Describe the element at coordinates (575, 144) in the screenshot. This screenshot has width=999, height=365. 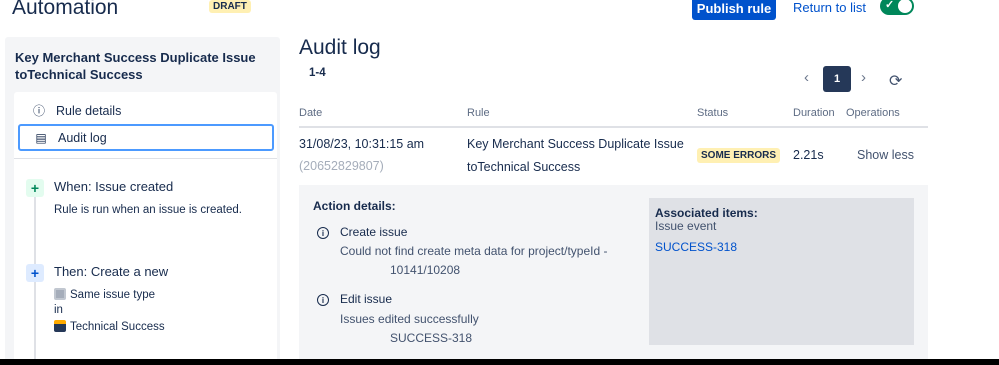
I see `row-rule-line1: Key Merchant Success Duplicate Issue` at that location.